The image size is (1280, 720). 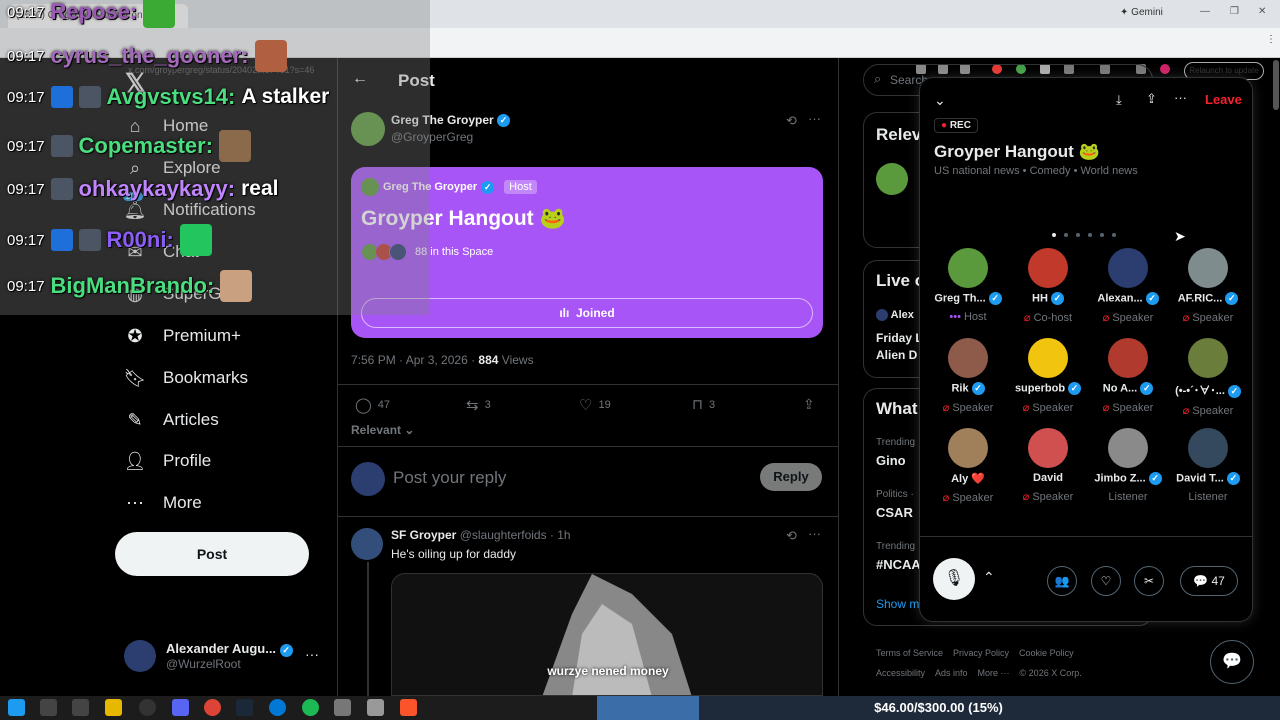 What do you see at coordinates (1048, 286) in the screenshot?
I see `space-participant: HH ✓ ⌀ Co-host` at bounding box center [1048, 286].